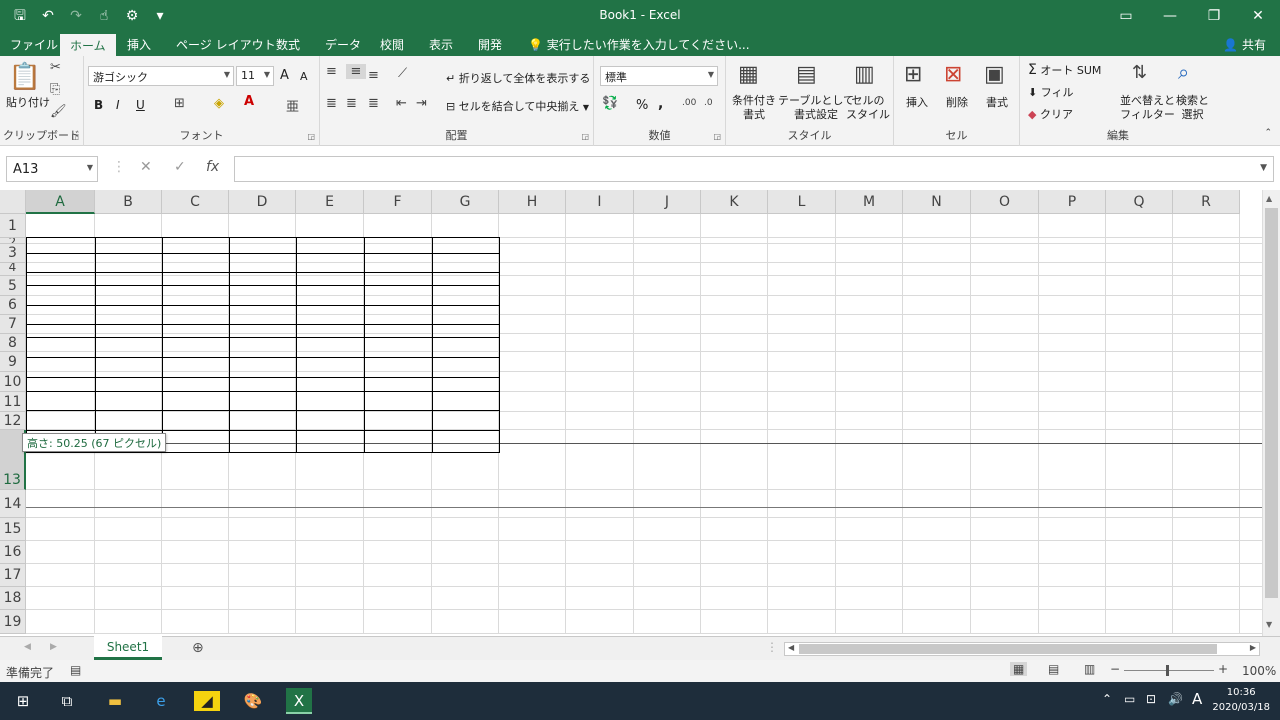 This screenshot has width=1280, height=720. Describe the element at coordinates (802, 202) in the screenshot. I see `column-header-l: L` at that location.